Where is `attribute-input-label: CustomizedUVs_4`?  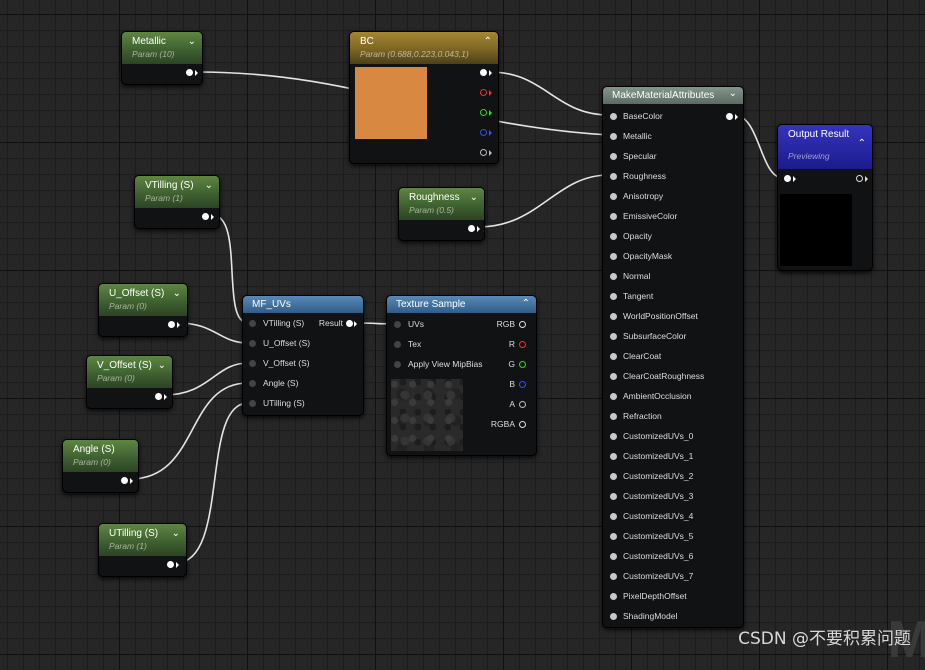 attribute-input-label: CustomizedUVs_4 is located at coordinates (658, 516).